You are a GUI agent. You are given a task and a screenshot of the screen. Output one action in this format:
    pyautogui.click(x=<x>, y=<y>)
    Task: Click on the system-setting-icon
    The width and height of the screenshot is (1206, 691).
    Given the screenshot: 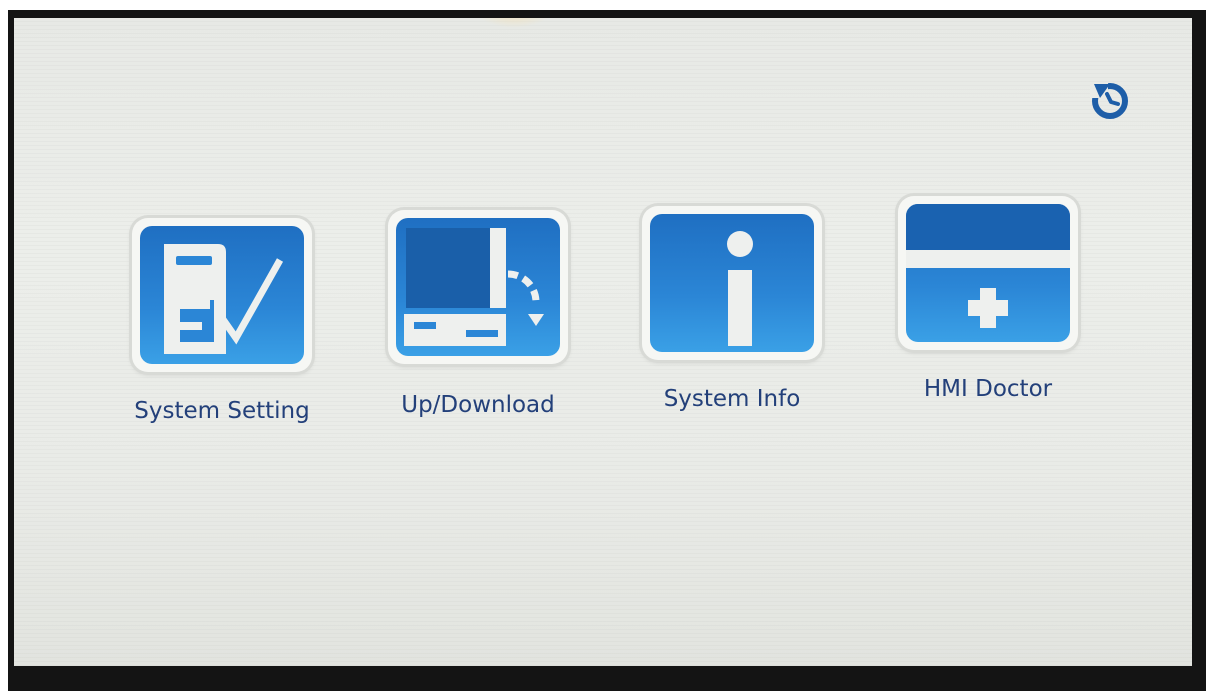 What is the action you would take?
    pyautogui.click(x=222, y=295)
    